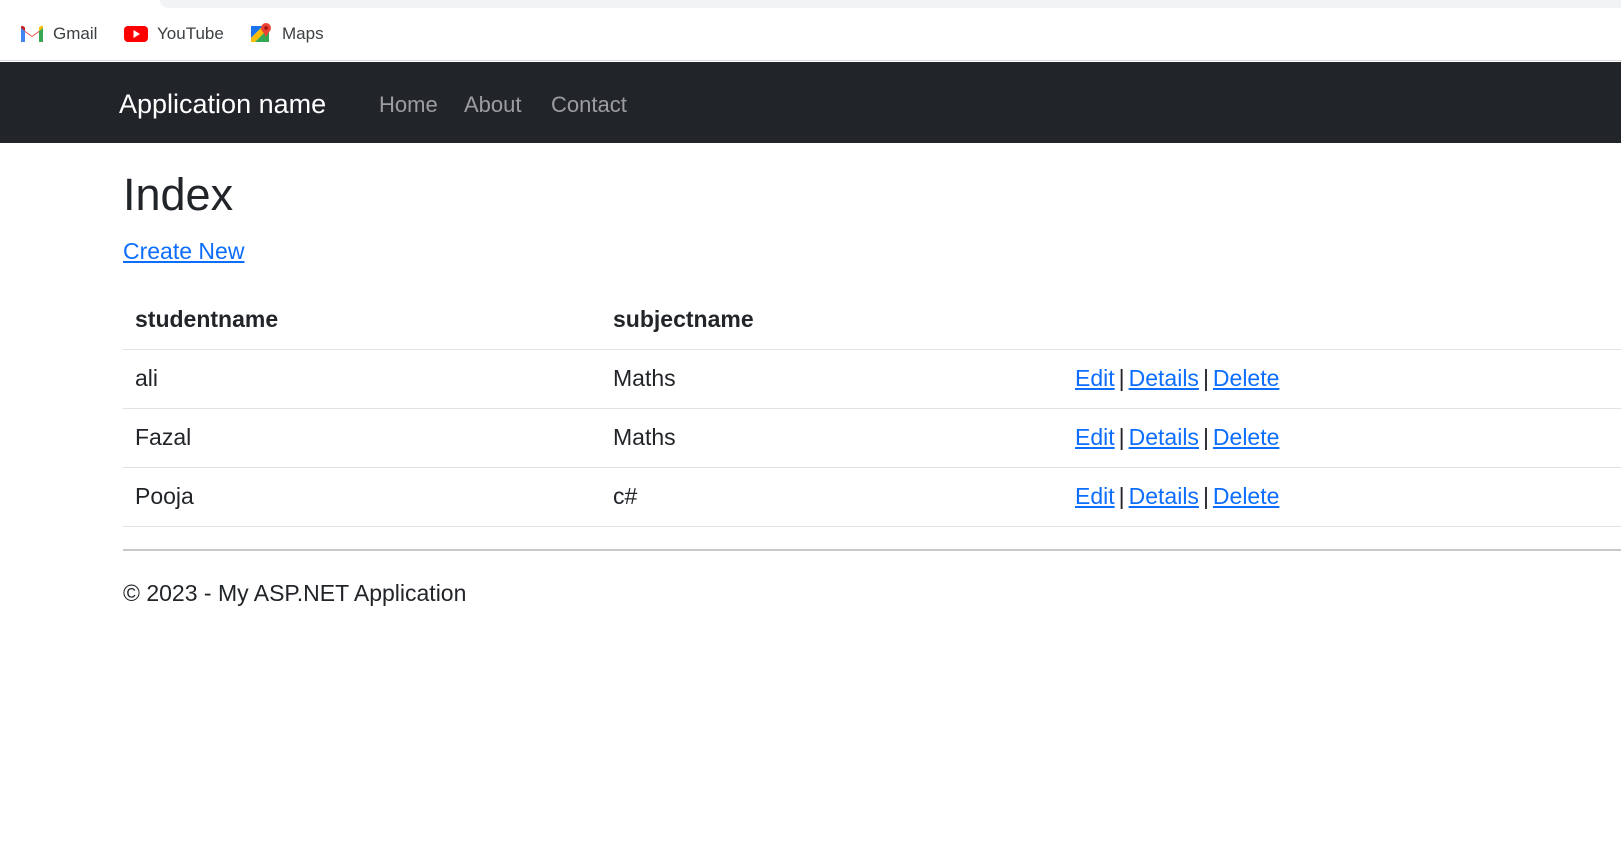 This screenshot has width=1621, height=850. I want to click on bookmark-maps: Maps, so click(286, 34).